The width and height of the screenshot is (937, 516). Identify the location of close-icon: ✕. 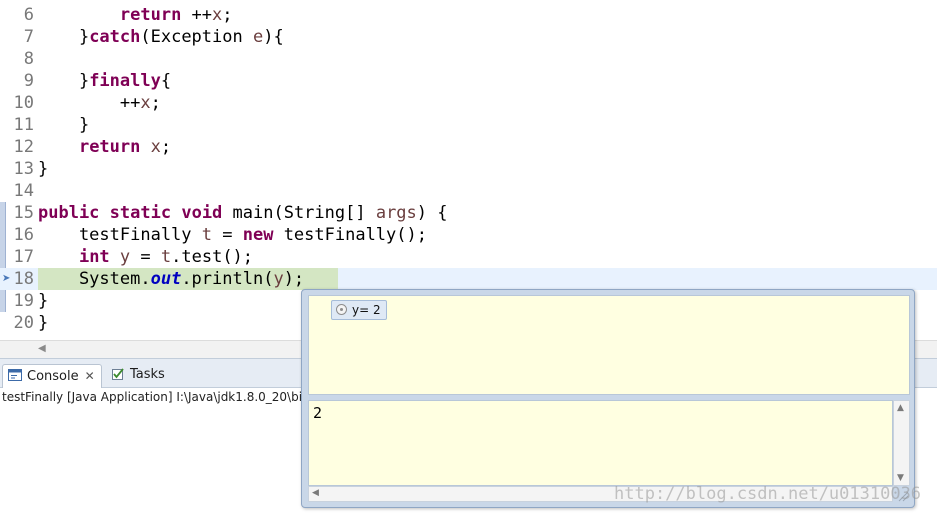
(90, 376).